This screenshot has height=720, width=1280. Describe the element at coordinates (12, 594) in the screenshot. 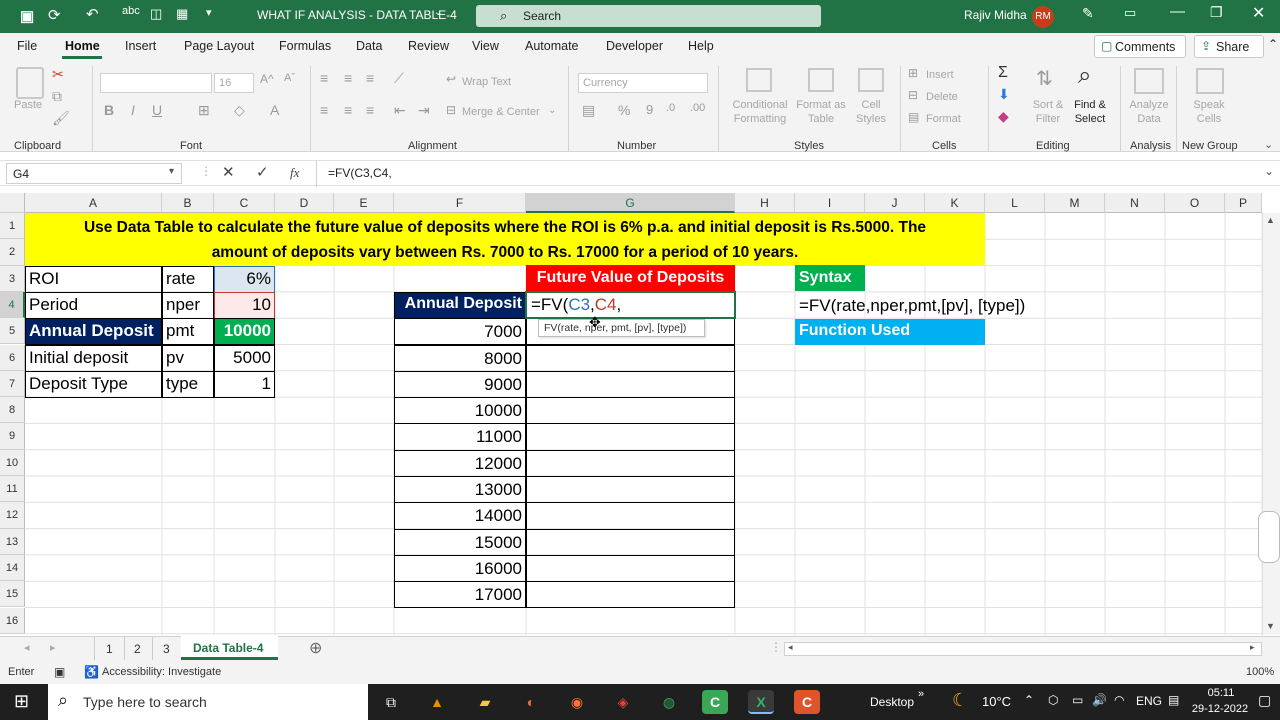

I see `row-header-15: 15` at that location.